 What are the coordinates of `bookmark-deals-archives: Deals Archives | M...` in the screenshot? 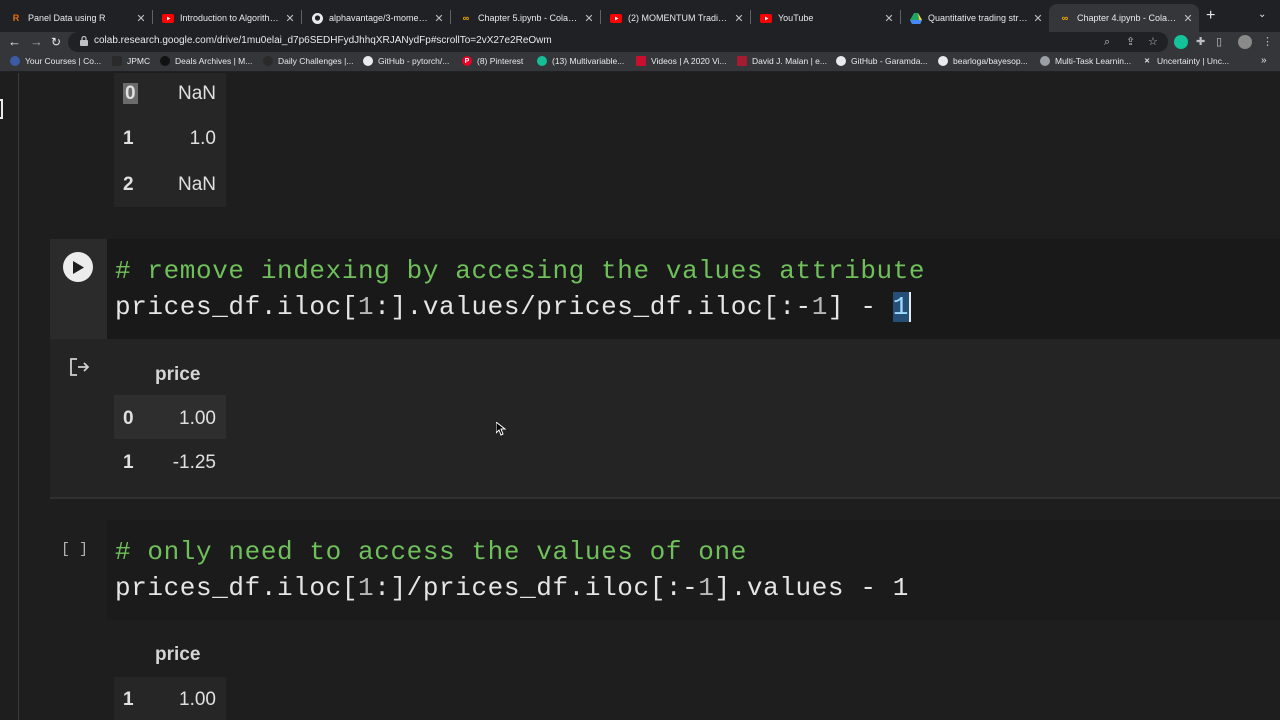 It's located at (206, 61).